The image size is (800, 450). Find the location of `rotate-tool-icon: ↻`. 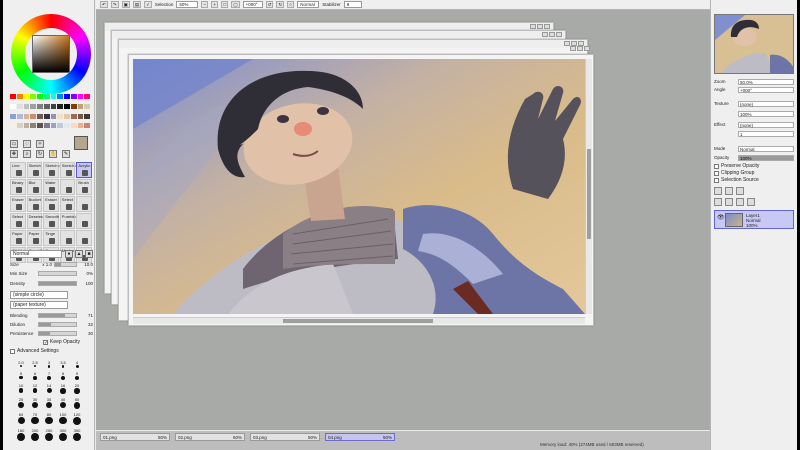

rotate-tool-icon: ↻ is located at coordinates (40, 154).